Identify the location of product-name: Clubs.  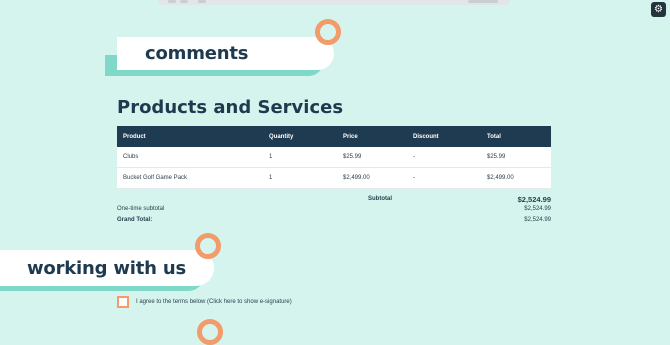
(190, 157).